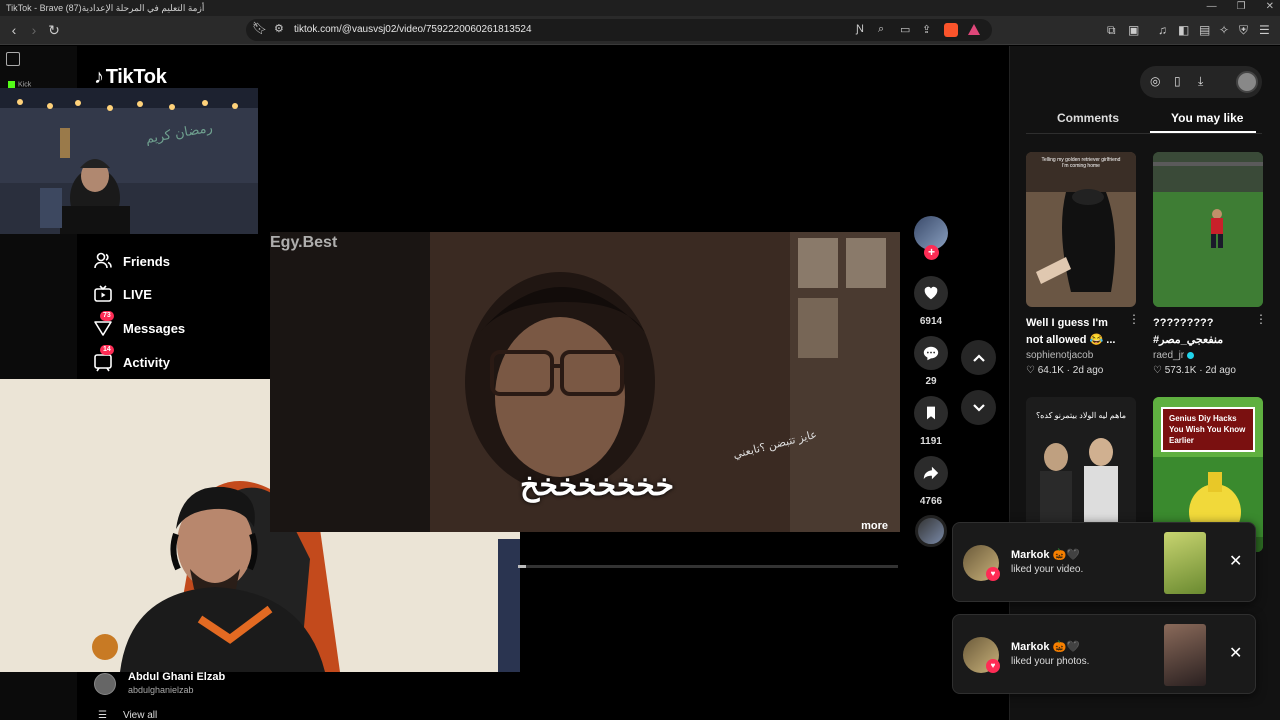  I want to click on minimize-icon: —, so click(1212, 6).